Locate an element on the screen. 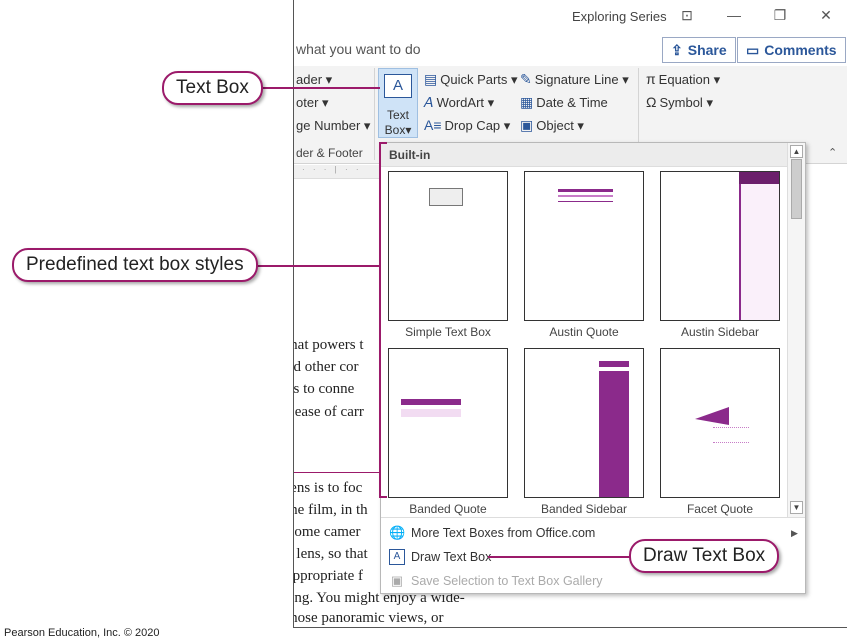  text-box-icon: A is located at coordinates (398, 86).